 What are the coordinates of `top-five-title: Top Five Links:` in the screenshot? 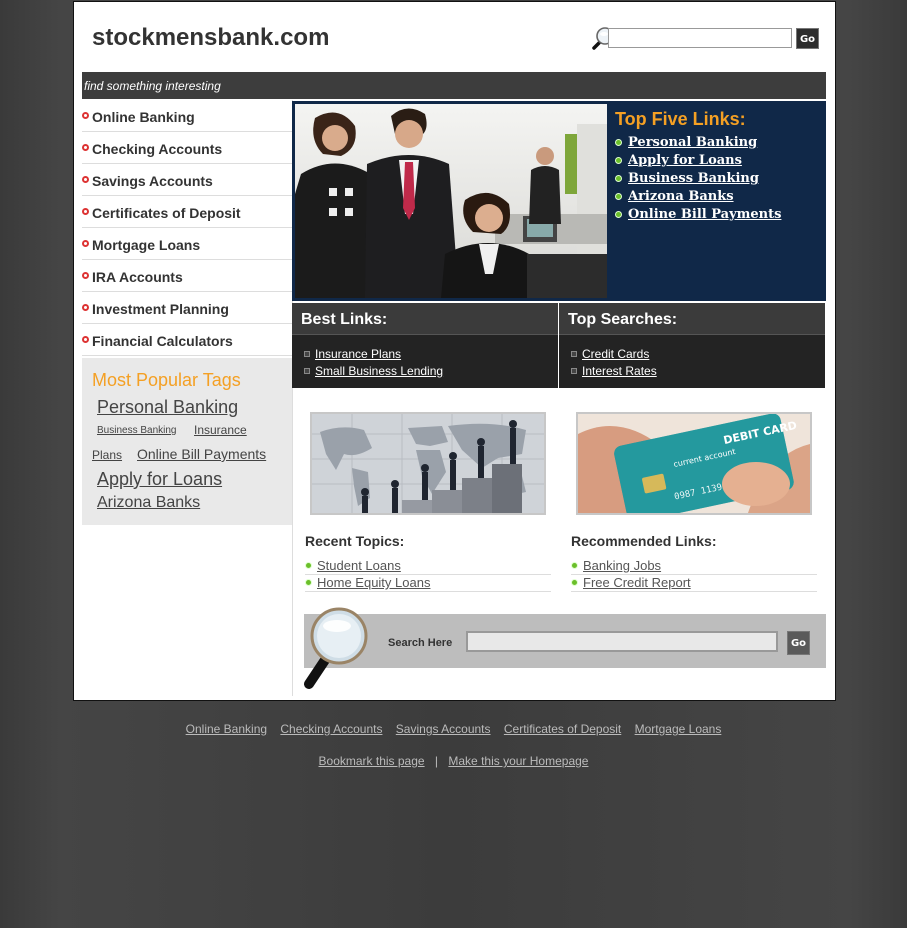 It's located at (680, 119).